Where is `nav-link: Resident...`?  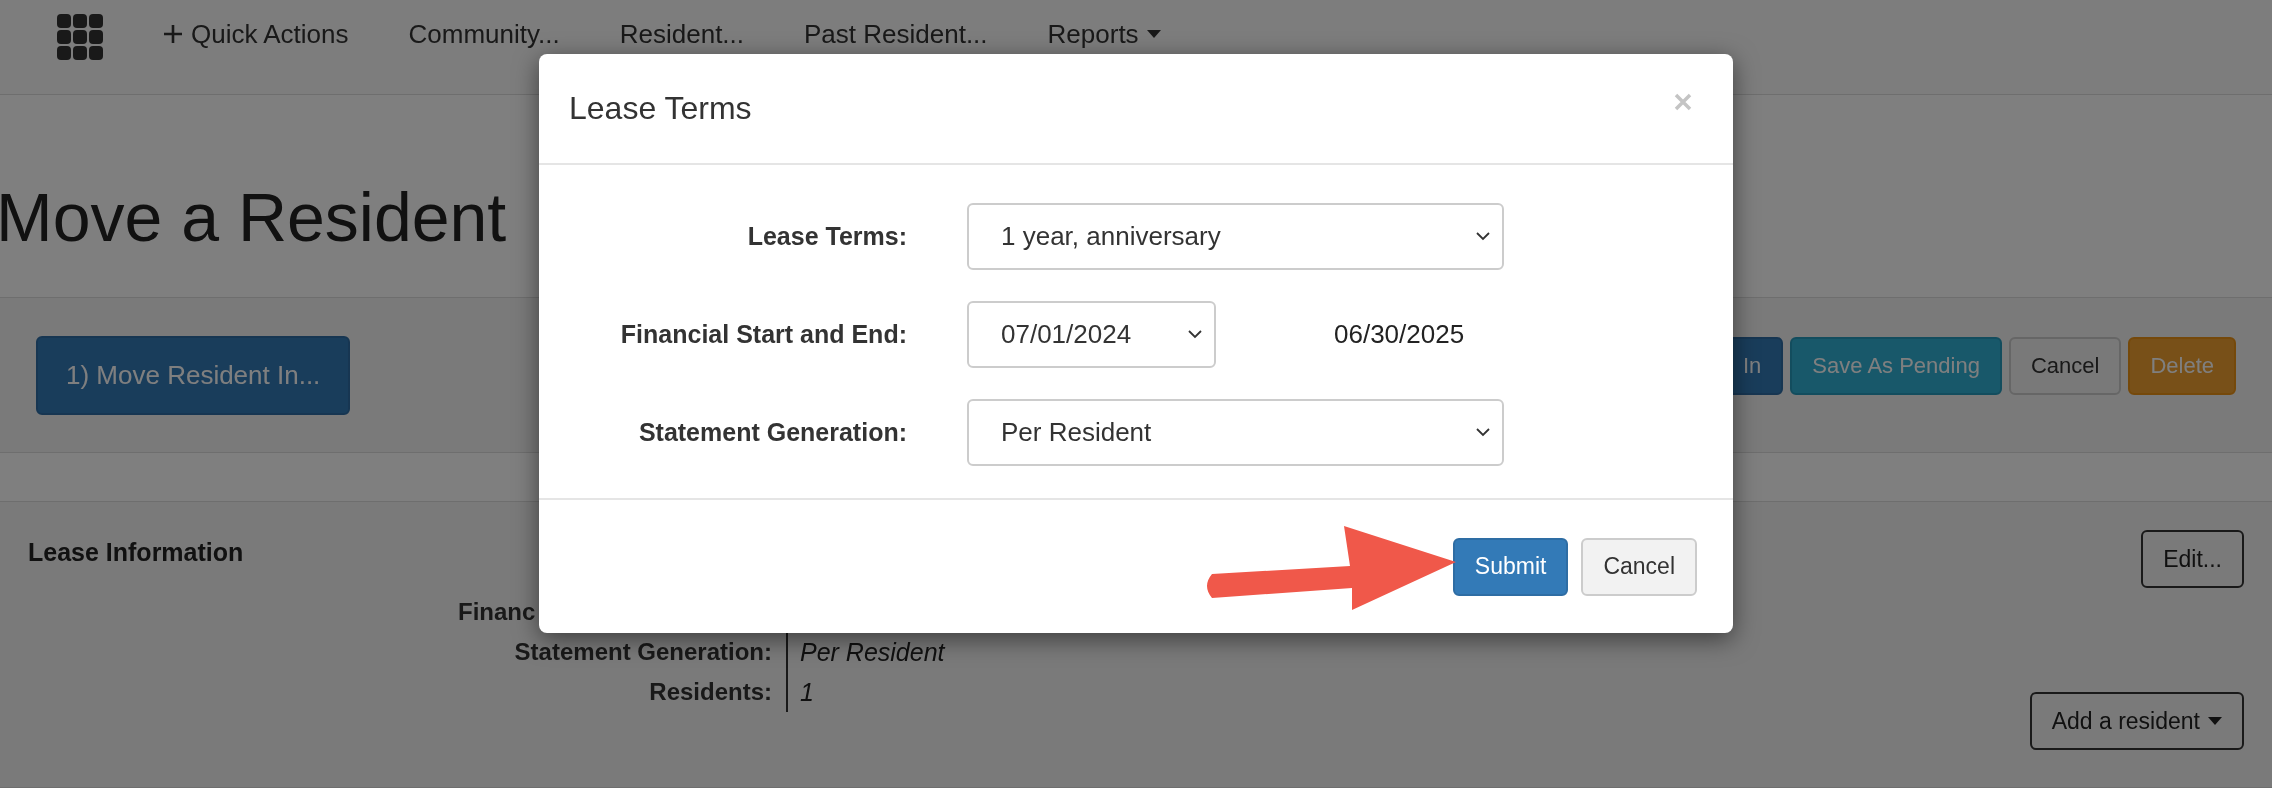 nav-link: Resident... is located at coordinates (682, 34).